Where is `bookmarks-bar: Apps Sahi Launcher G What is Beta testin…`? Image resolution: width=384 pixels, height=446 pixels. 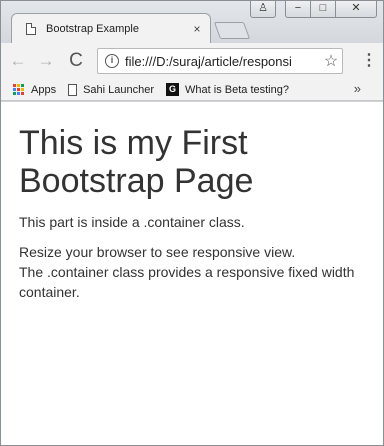 bookmarks-bar: Apps Sahi Launcher G What is Beta testin… is located at coordinates (192, 90).